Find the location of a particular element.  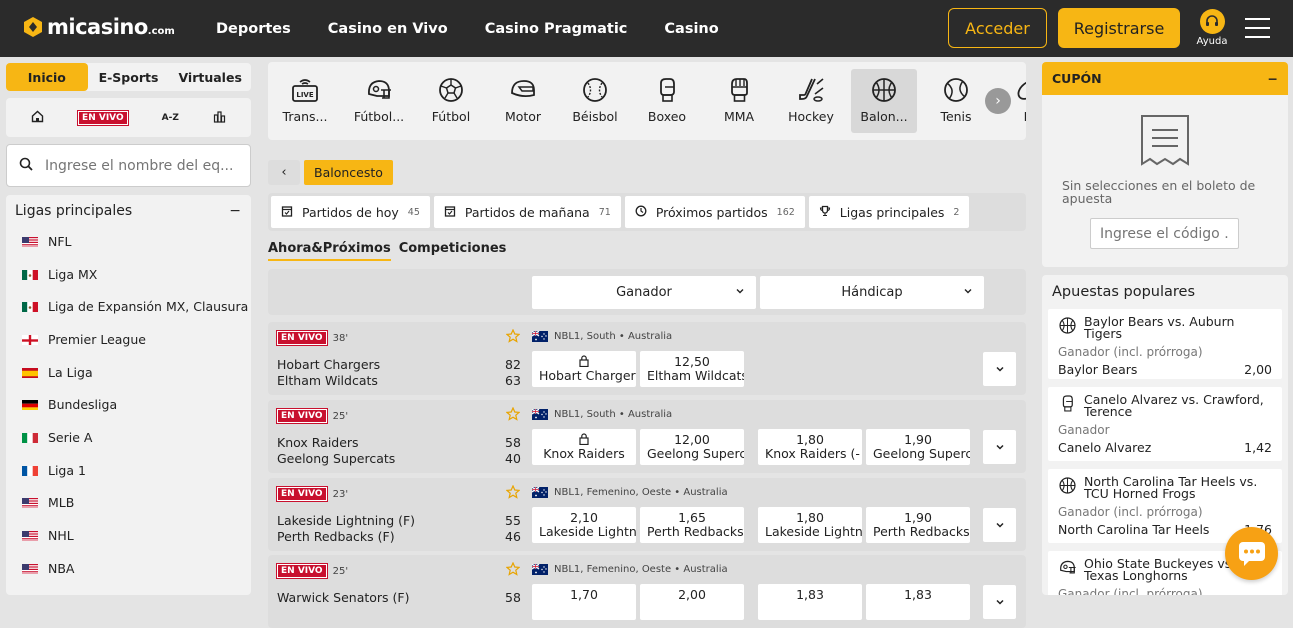

filter-chip: Ligas principales2 is located at coordinates (889, 212).